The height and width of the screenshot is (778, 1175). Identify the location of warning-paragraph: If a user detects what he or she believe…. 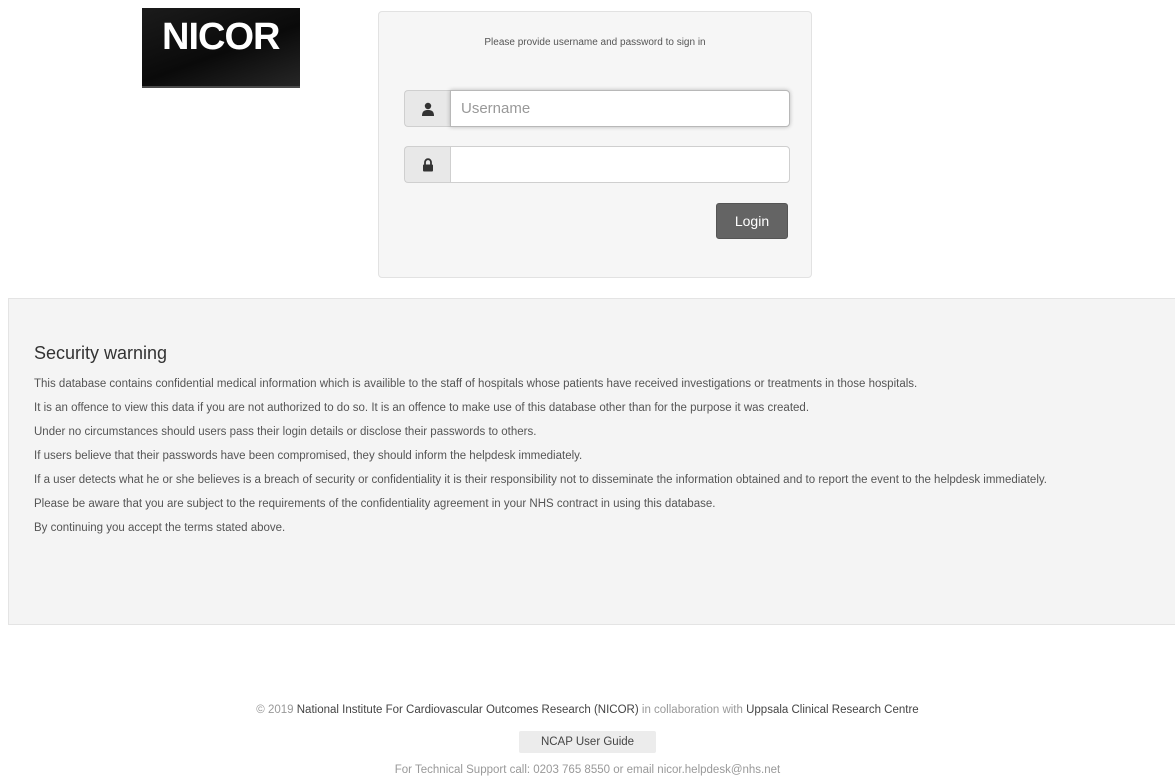
(540, 480).